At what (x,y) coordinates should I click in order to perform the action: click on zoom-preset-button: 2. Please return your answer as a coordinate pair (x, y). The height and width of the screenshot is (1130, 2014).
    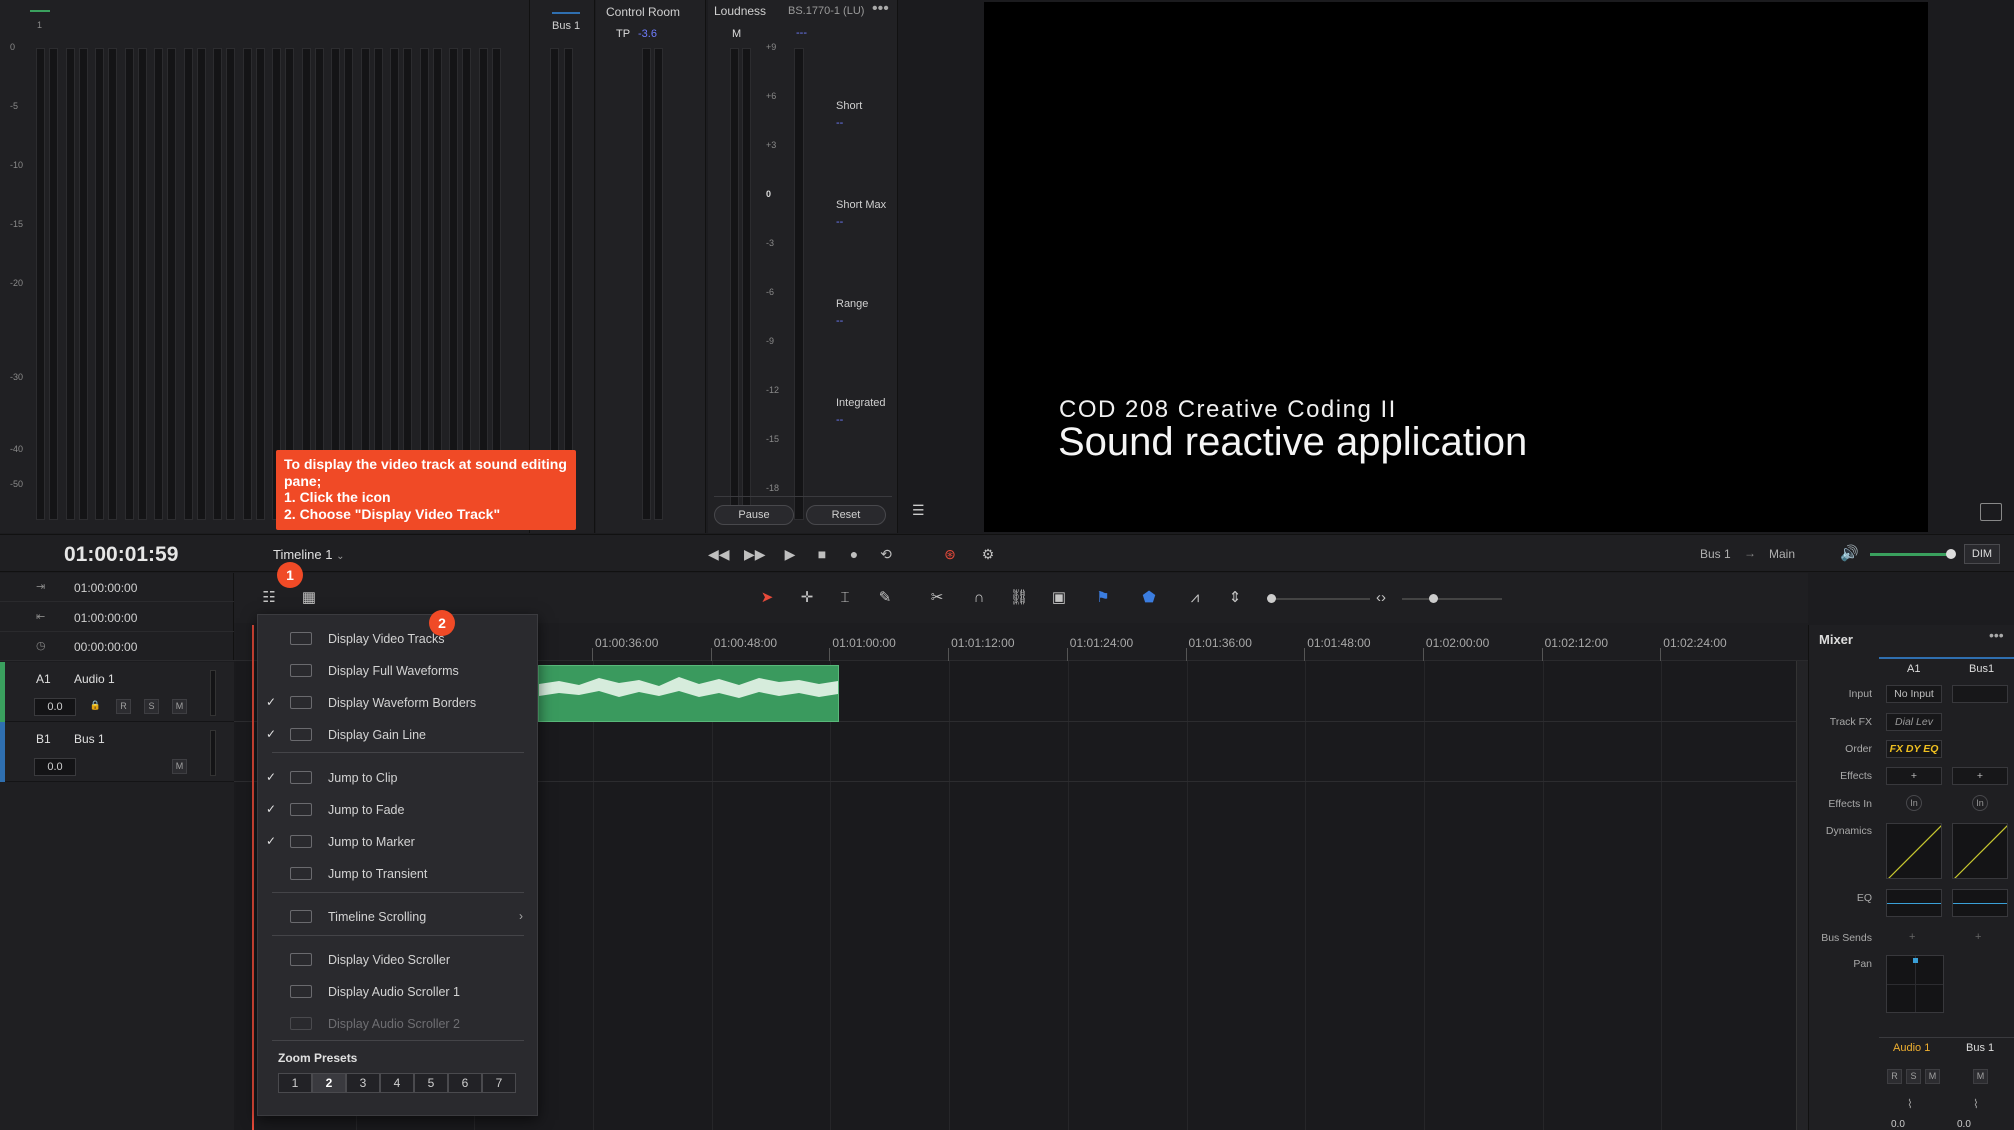
    Looking at the image, I should click on (329, 1083).